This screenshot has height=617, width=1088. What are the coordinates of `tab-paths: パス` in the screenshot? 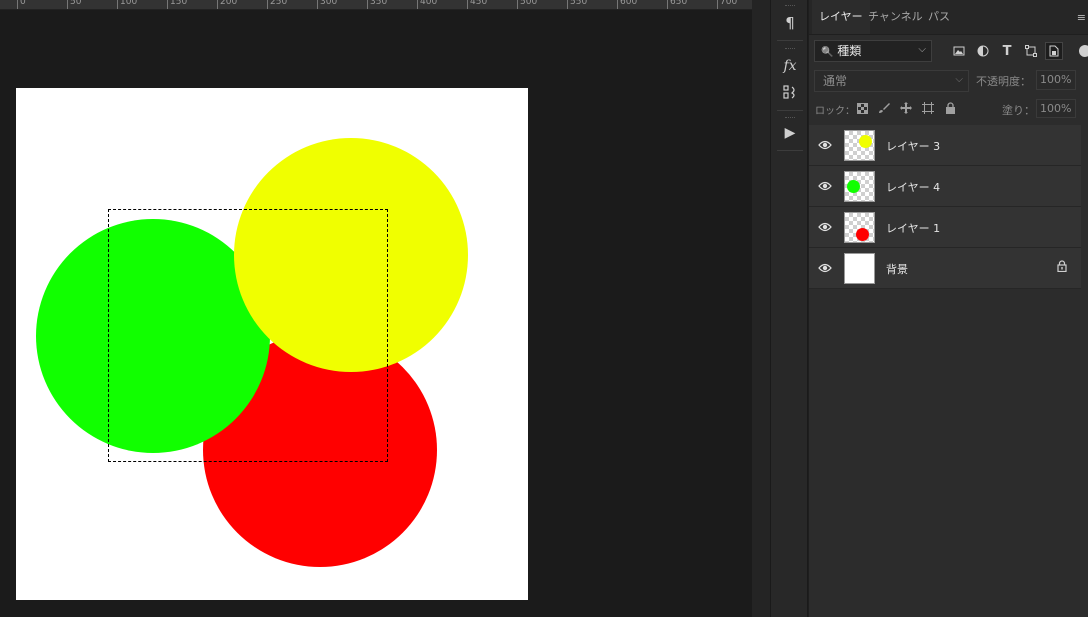 It's located at (939, 17).